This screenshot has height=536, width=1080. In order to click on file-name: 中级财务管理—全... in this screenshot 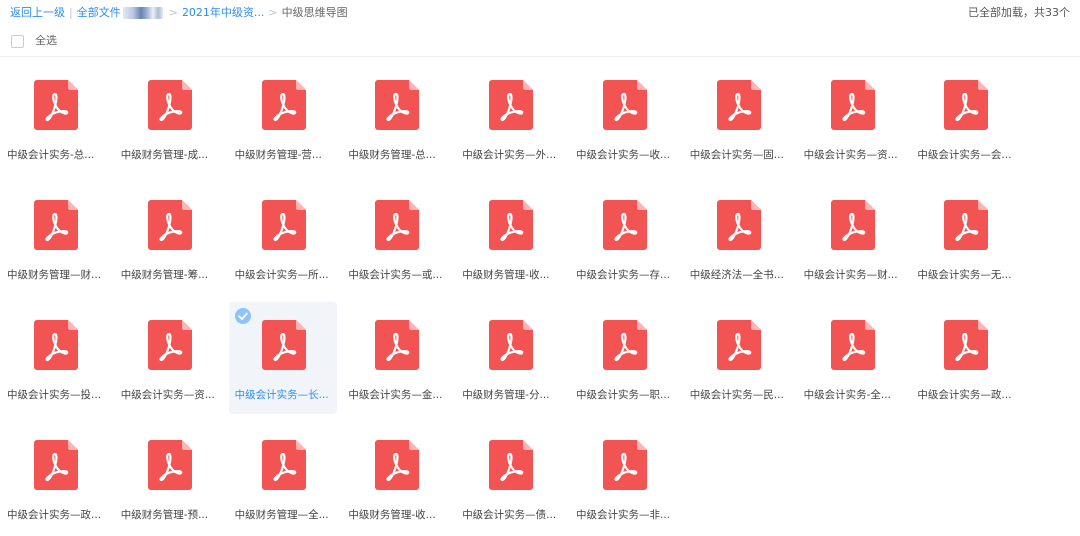, I will do `click(281, 515)`.